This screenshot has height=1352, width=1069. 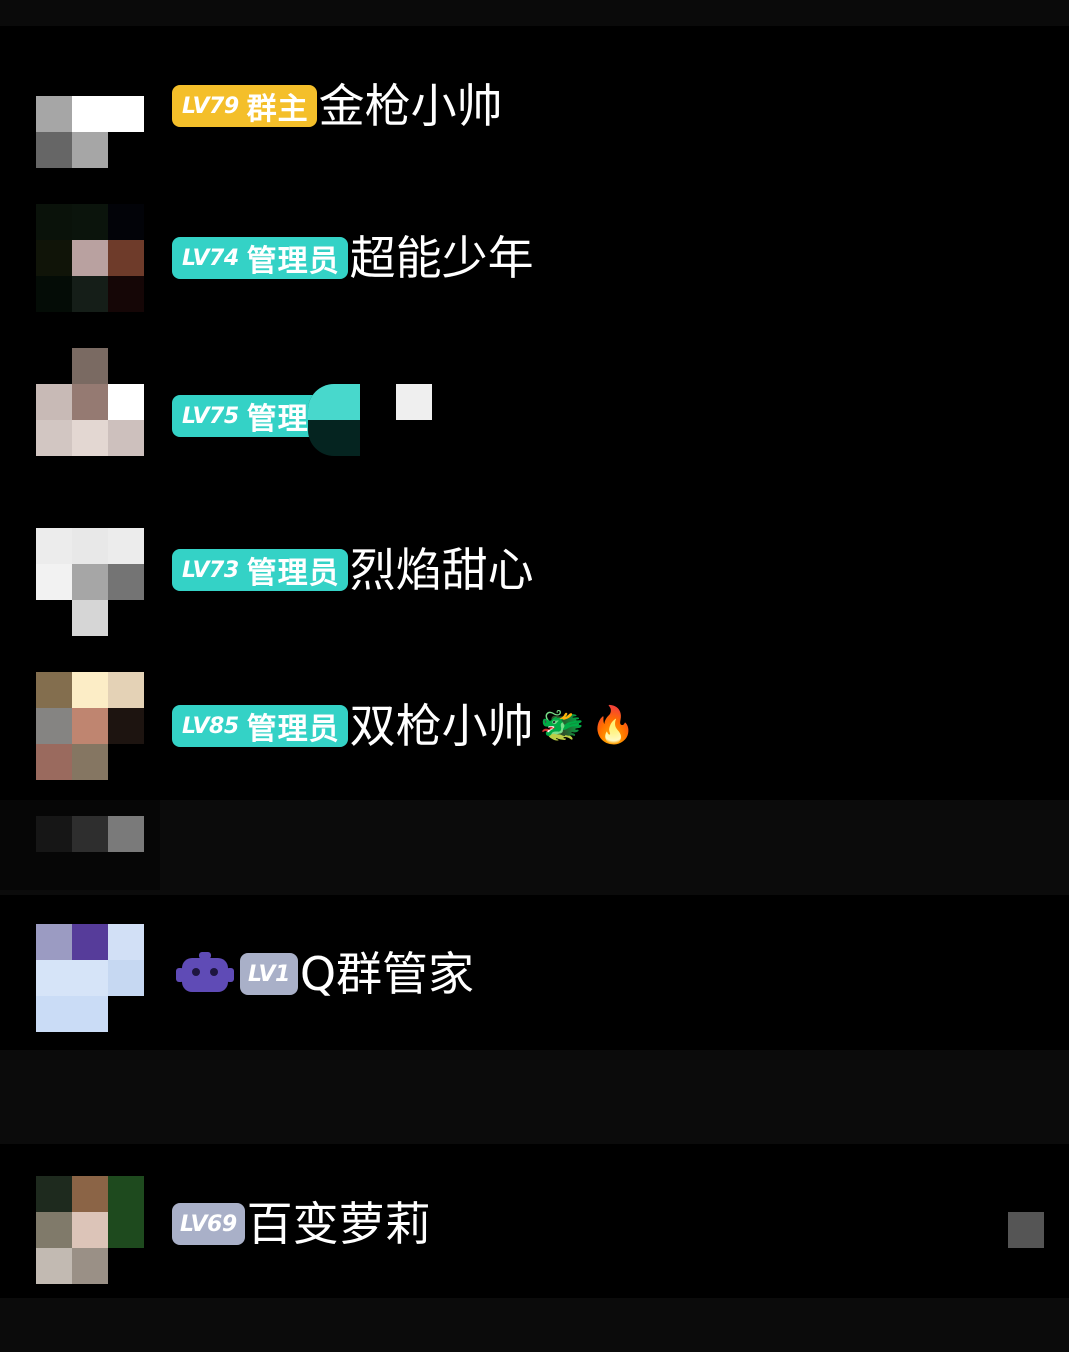 What do you see at coordinates (205, 974) in the screenshot?
I see `robot-icon` at bounding box center [205, 974].